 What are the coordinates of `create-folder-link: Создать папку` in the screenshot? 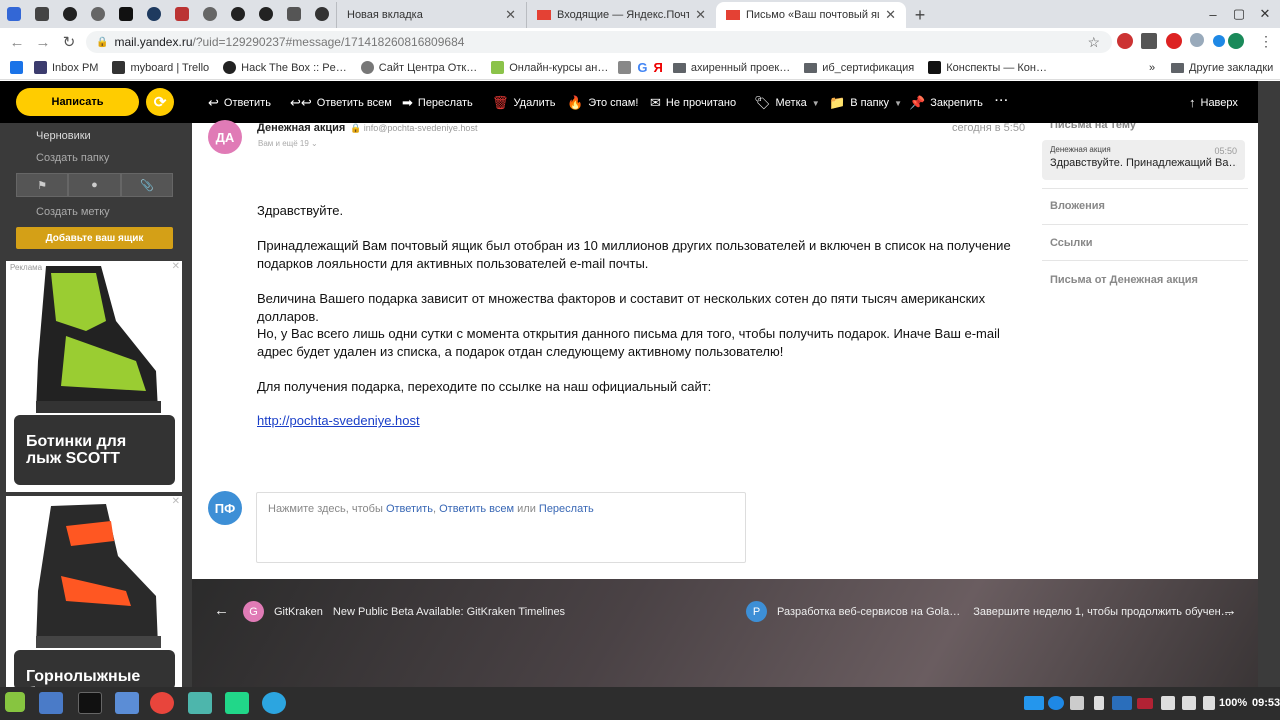 It's located at (72, 158).